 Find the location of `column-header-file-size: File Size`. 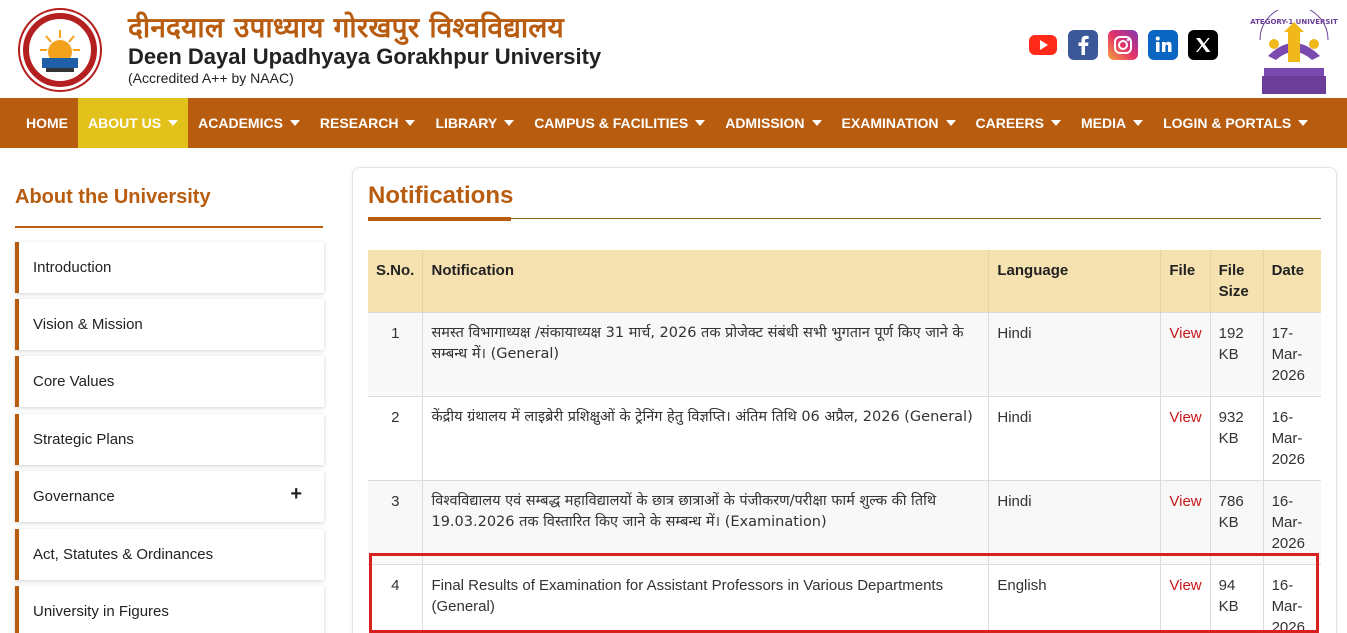

column-header-file-size: File Size is located at coordinates (1237, 281).